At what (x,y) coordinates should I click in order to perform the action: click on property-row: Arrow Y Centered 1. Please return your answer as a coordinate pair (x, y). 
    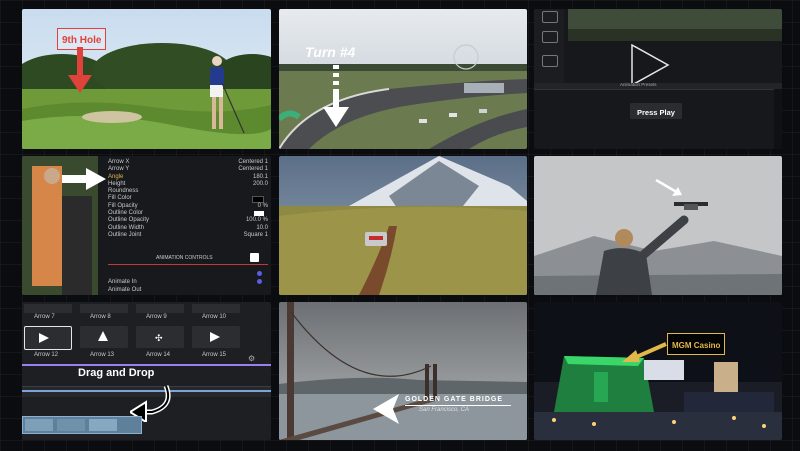
    Looking at the image, I should click on (188, 169).